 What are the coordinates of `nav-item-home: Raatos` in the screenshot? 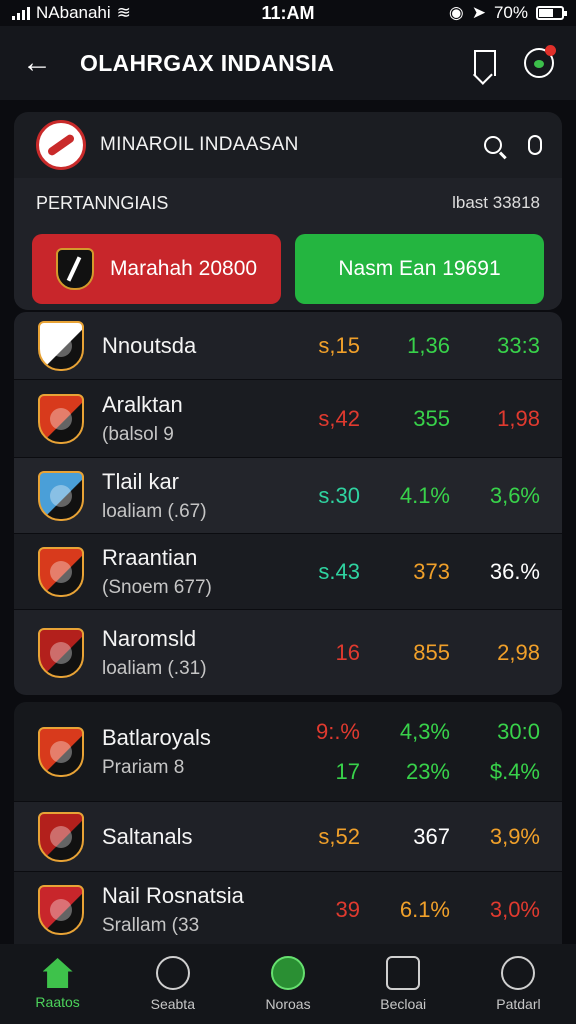 It's located at (57, 984).